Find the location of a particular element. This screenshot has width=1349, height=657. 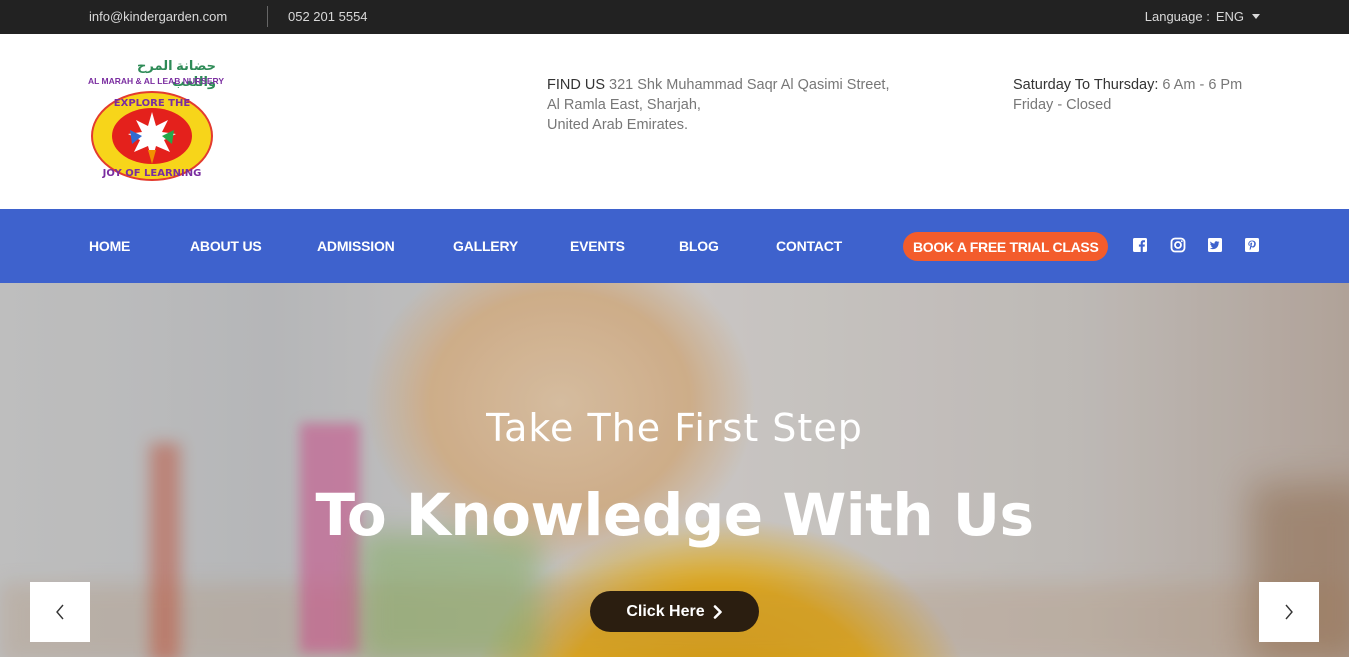

hero-cta-button: Click Here is located at coordinates (674, 611).